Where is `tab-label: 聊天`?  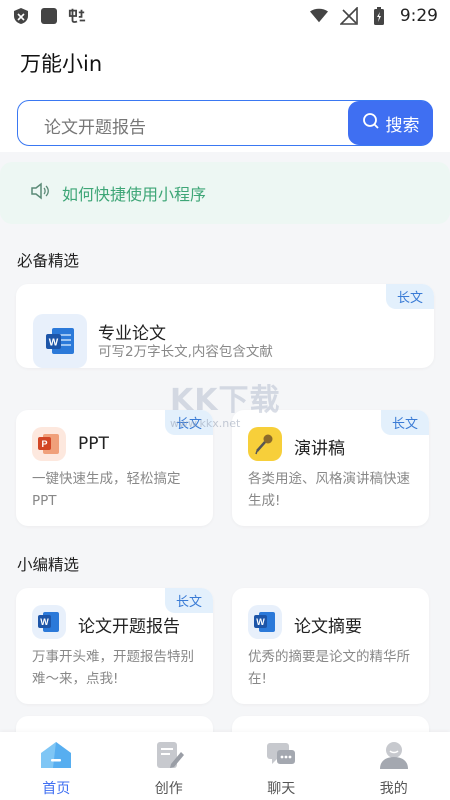
tab-label: 聊天 is located at coordinates (281, 789).